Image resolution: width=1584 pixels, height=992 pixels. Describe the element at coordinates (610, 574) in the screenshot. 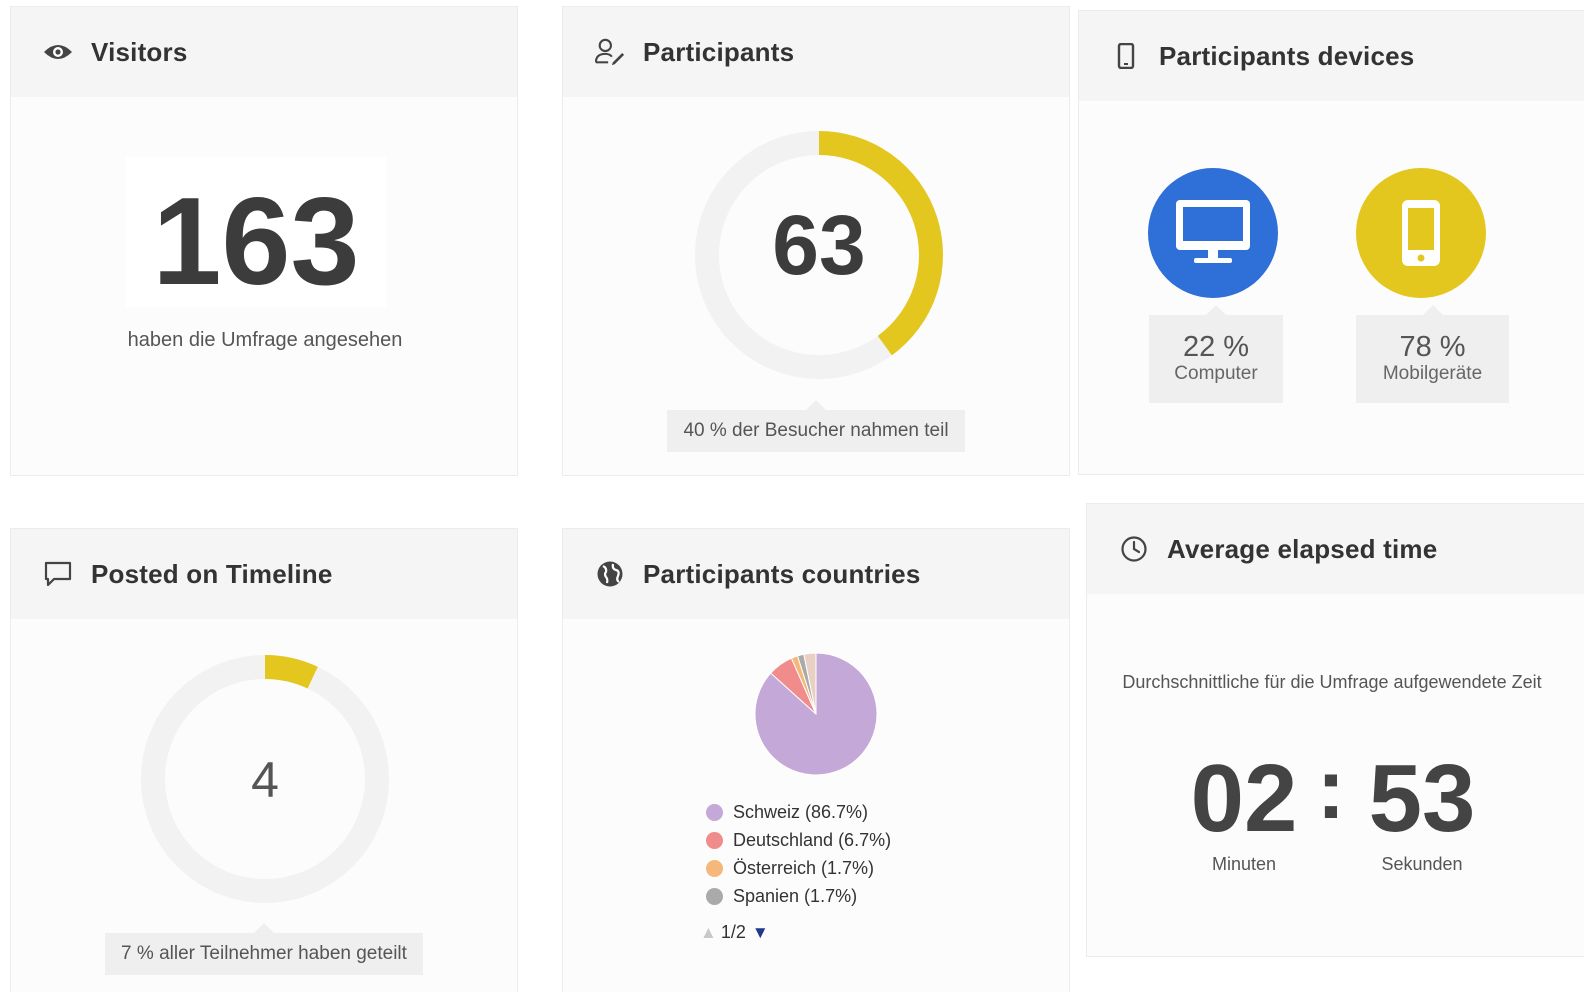

I see `globe-icon` at that location.